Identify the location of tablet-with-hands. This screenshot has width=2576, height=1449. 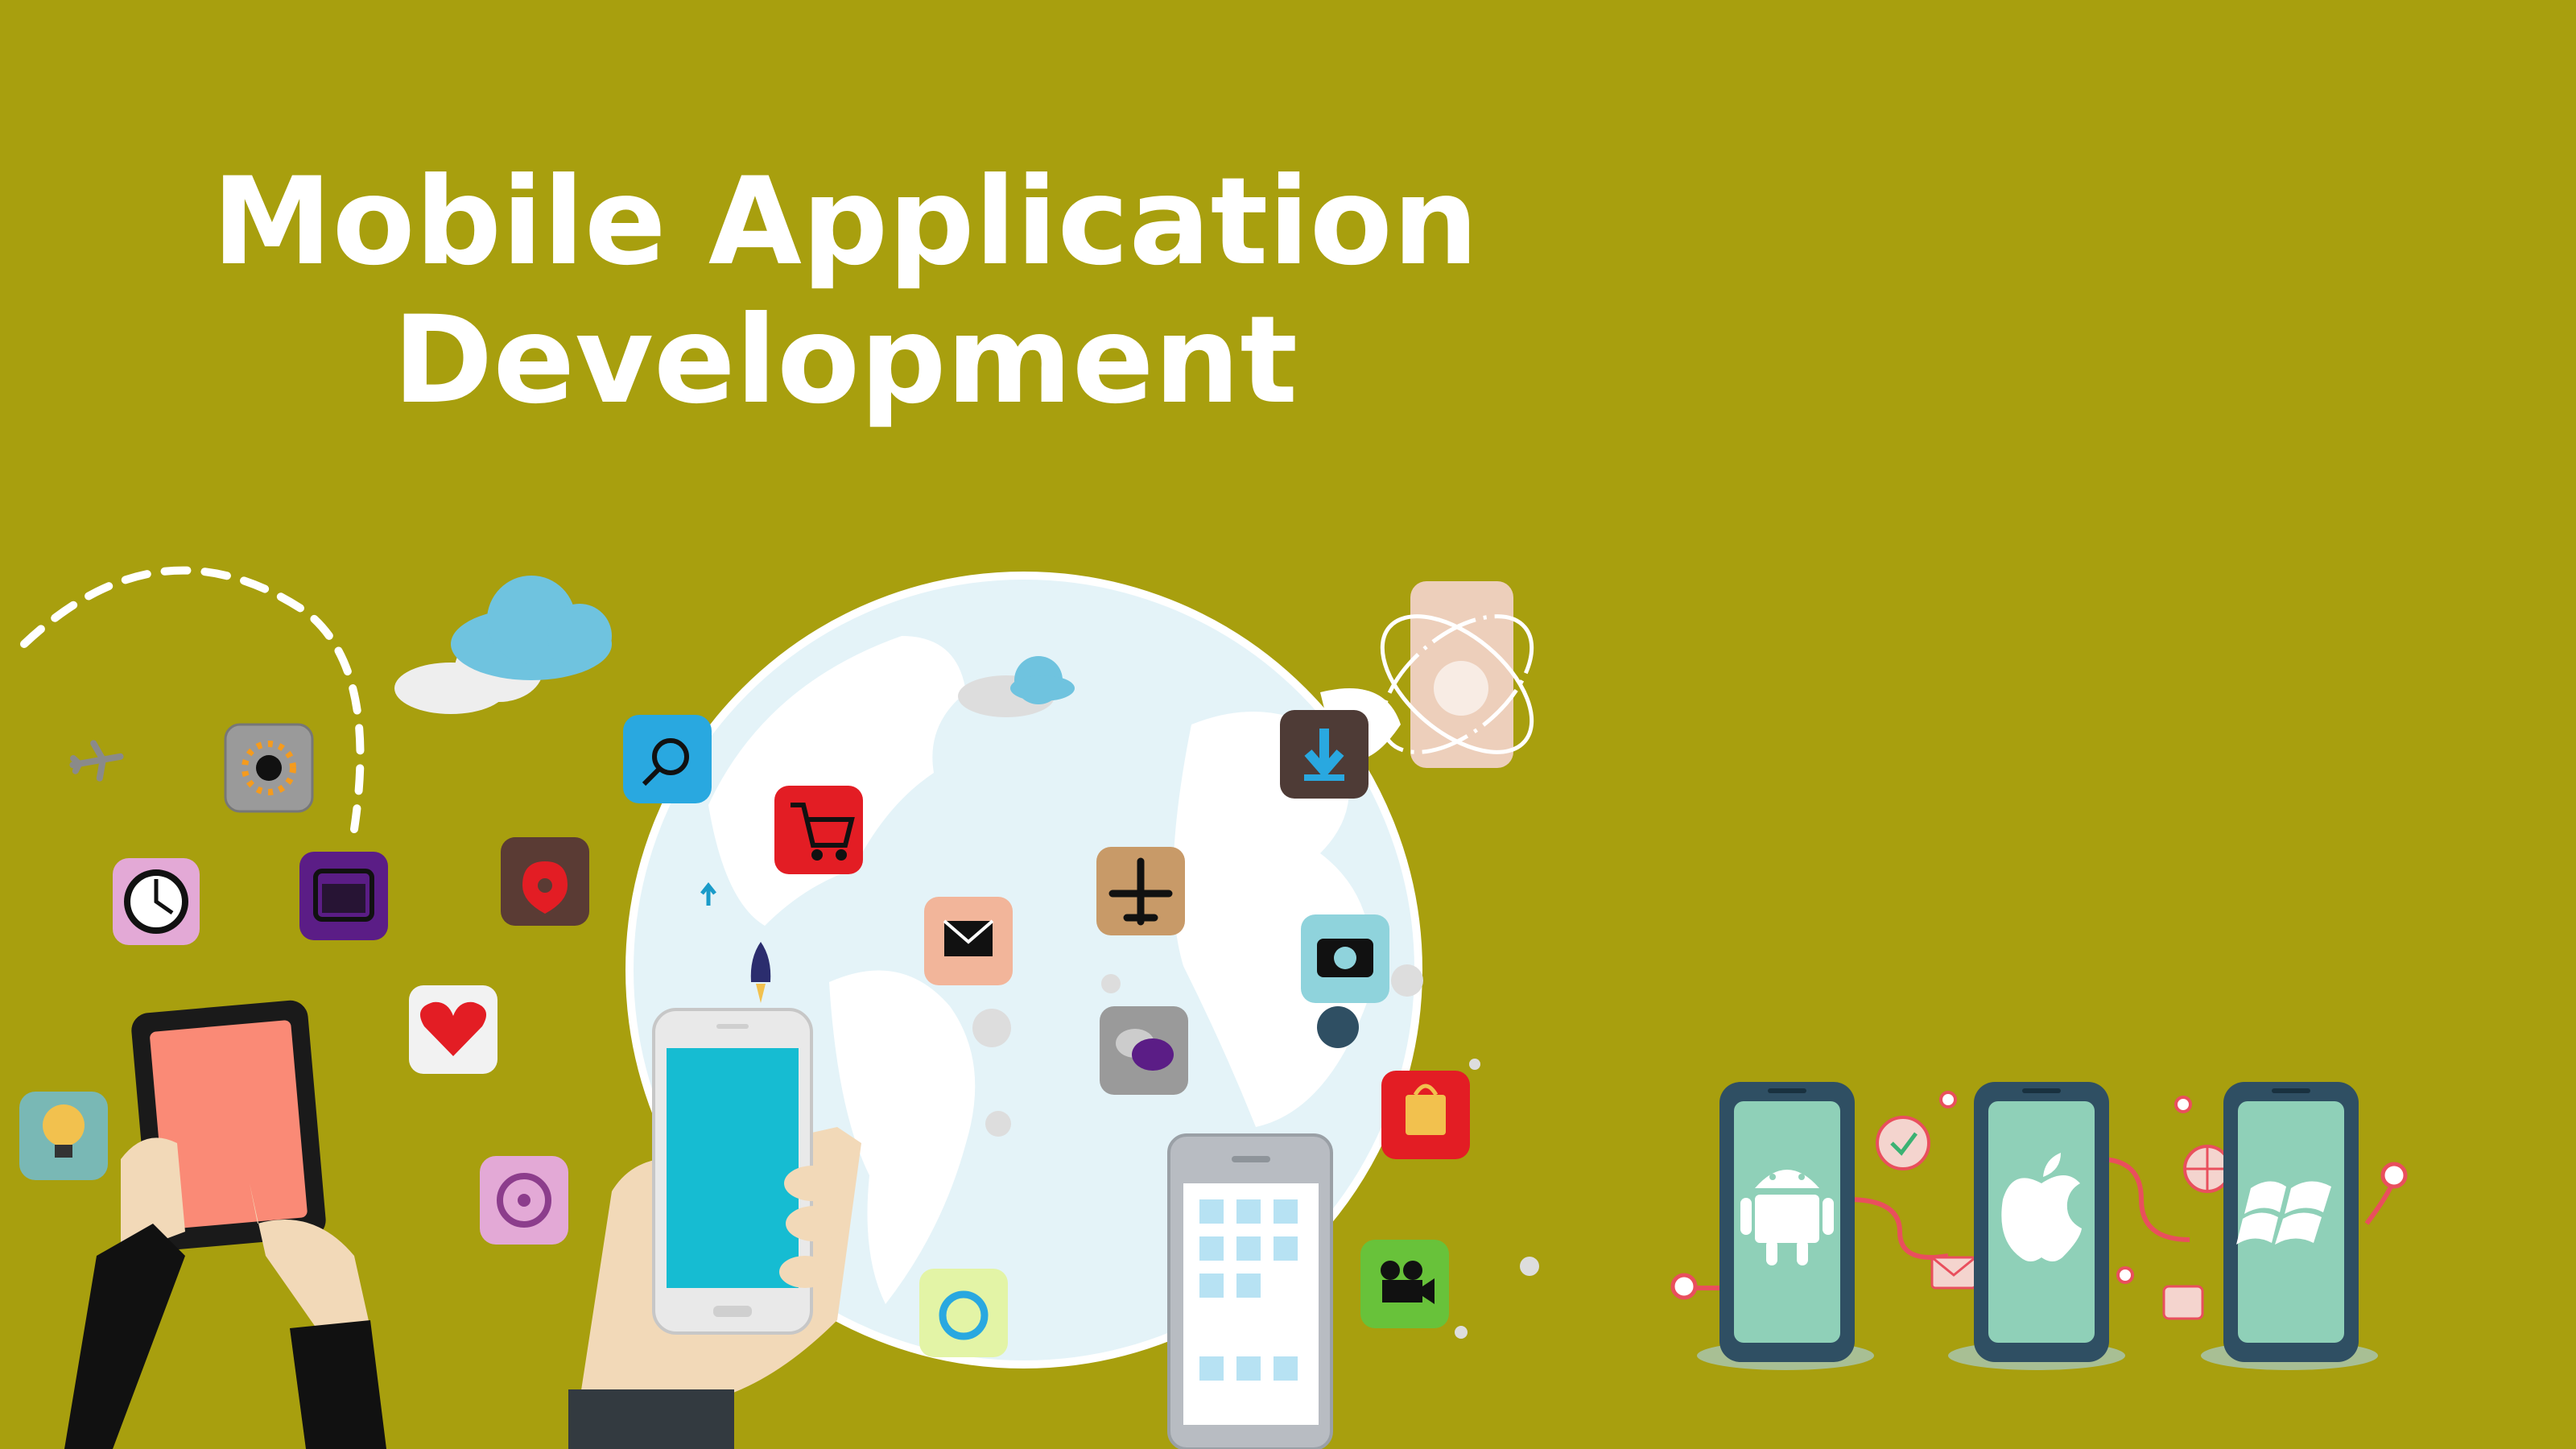
(225, 1224).